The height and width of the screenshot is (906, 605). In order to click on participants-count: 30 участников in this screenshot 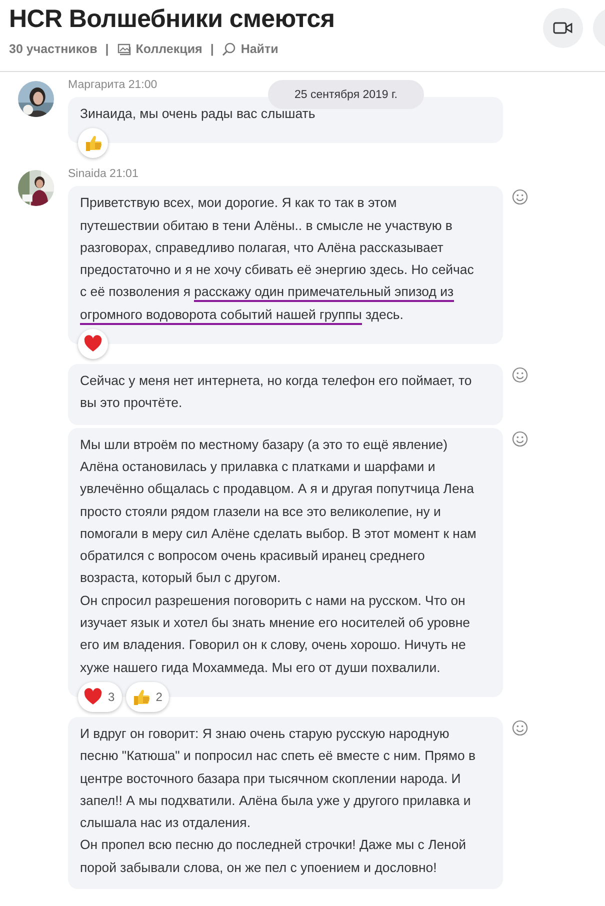, I will do `click(53, 49)`.